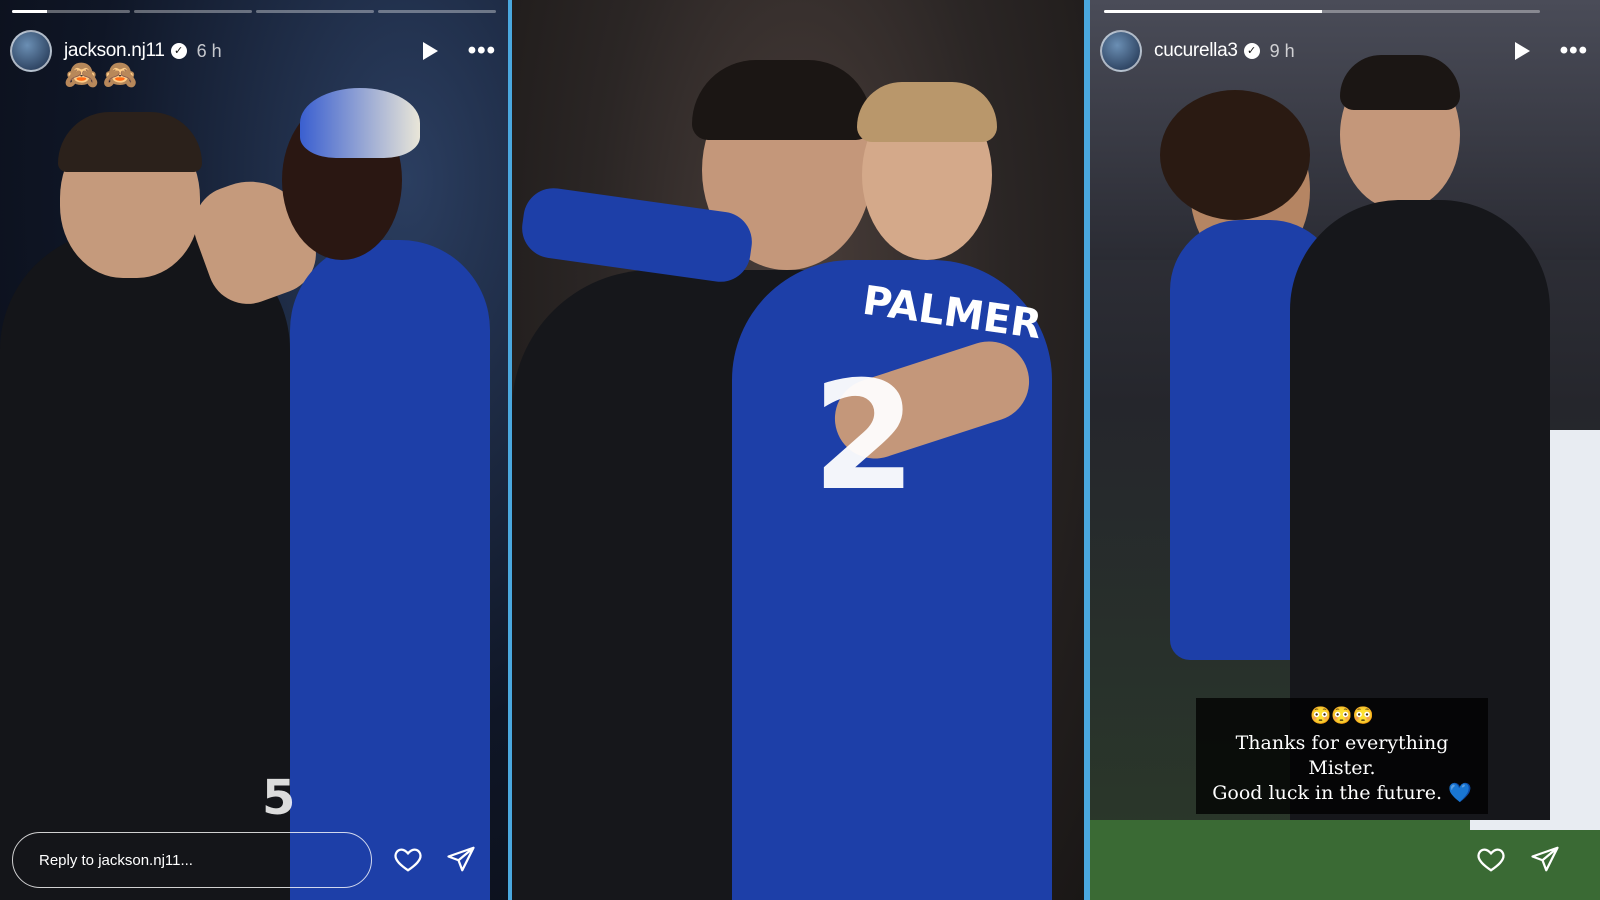  Describe the element at coordinates (279, 798) in the screenshot. I see `shirt-number: 5` at that location.